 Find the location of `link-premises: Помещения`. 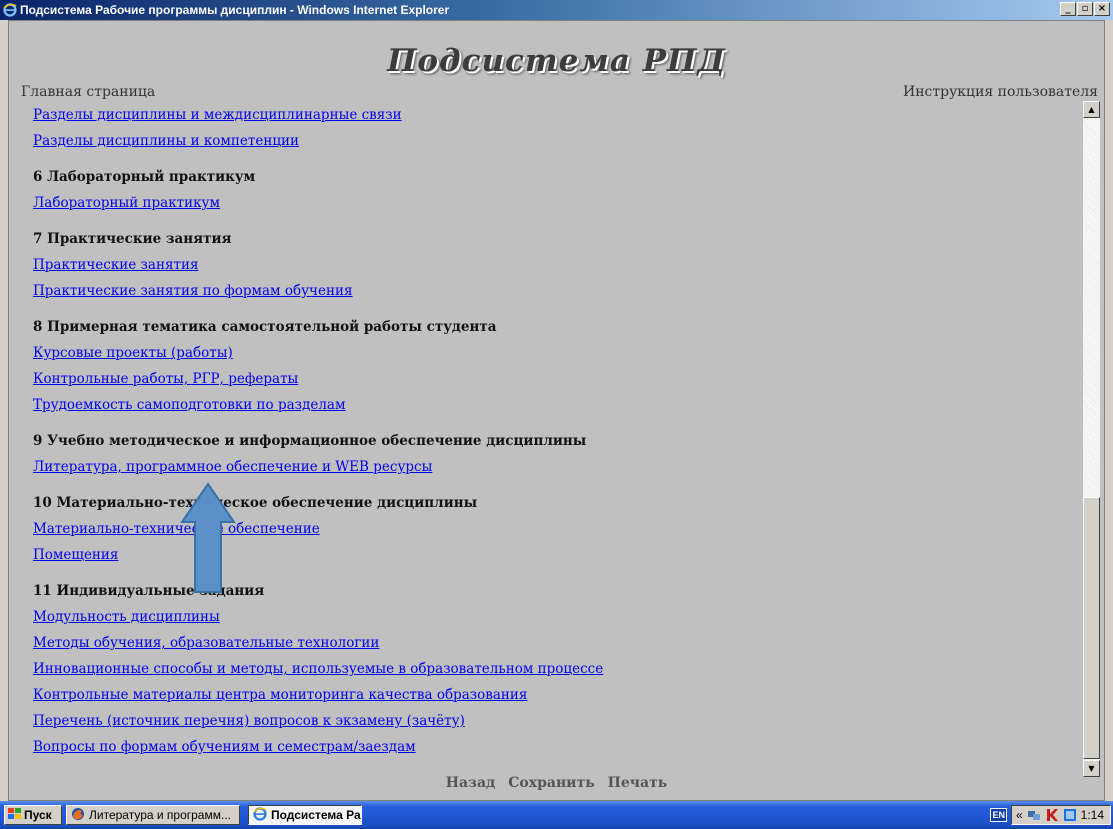

link-premises: Помещения is located at coordinates (75, 555).